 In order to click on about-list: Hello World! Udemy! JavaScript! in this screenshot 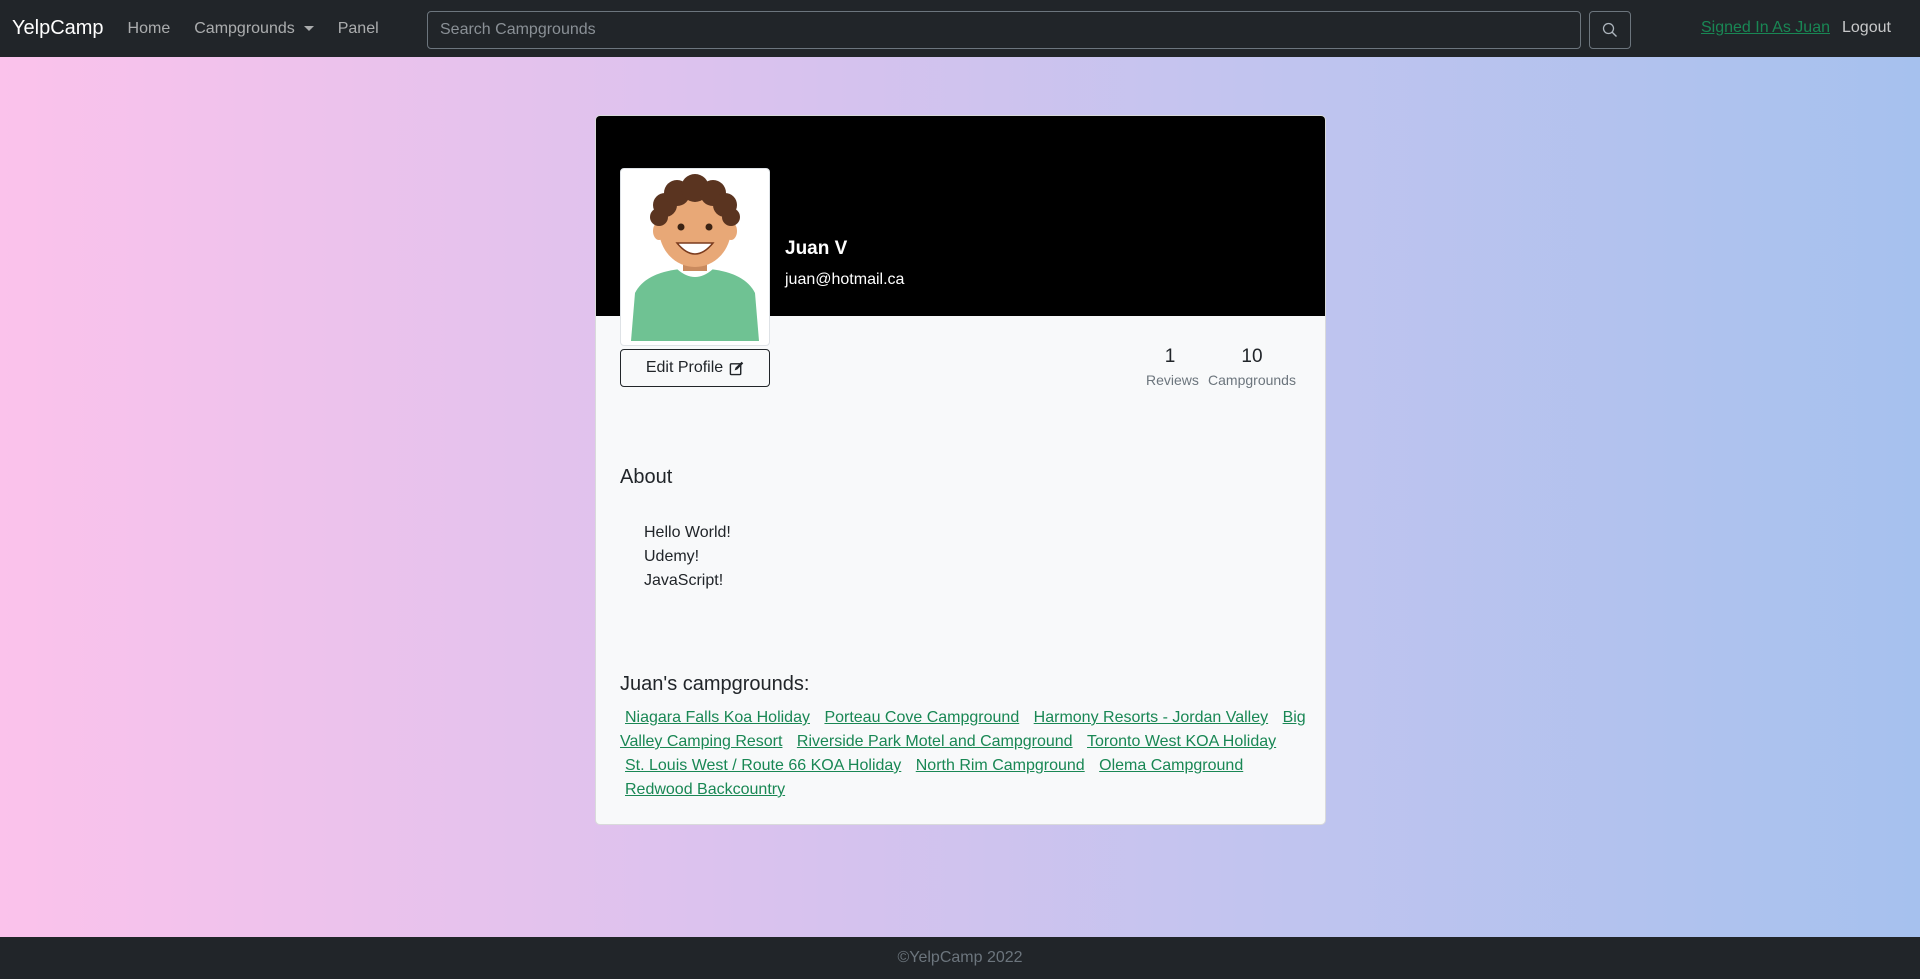, I will do `click(687, 557)`.